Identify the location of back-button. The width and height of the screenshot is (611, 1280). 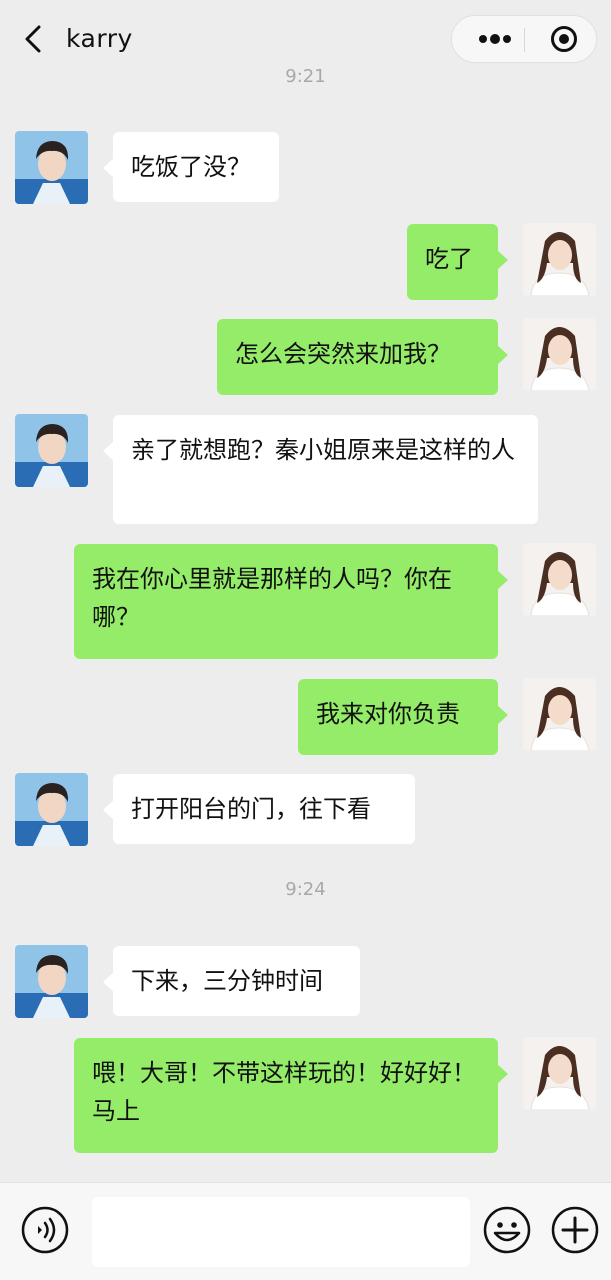
(33, 39).